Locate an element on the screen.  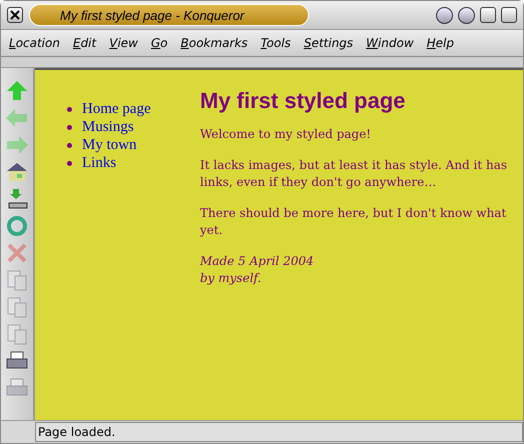
maximize-button is located at coordinates (466, 15).